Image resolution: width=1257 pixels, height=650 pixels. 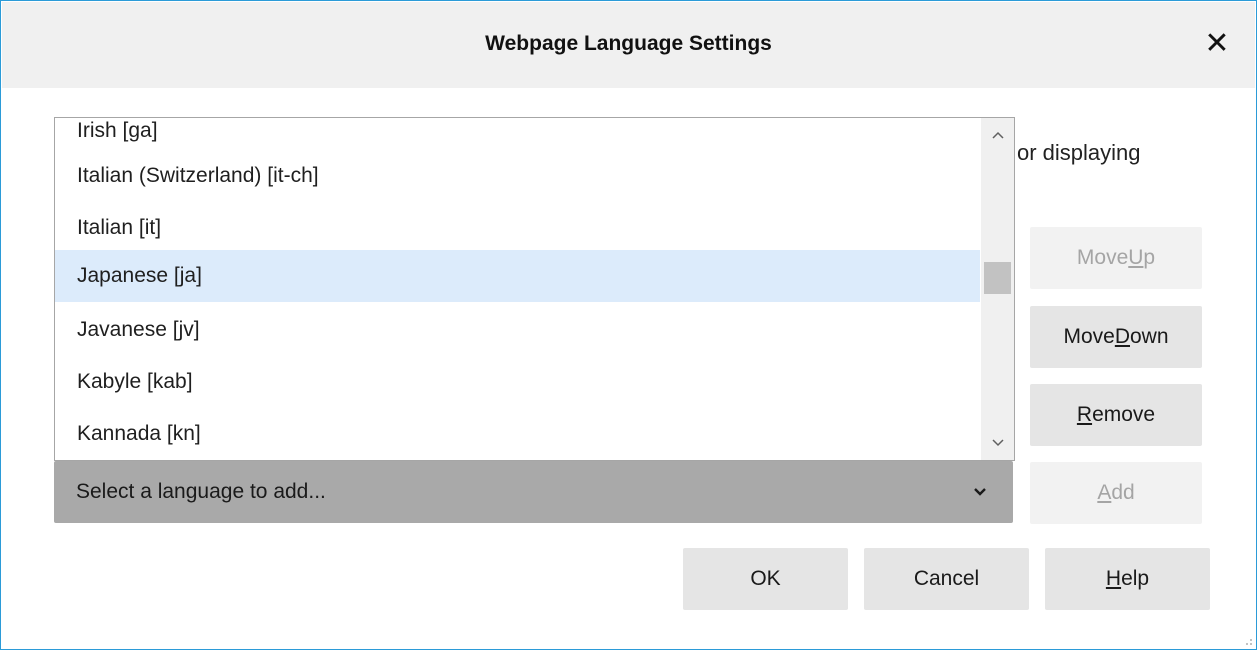 I want to click on list-item: Kabyle [kab], so click(x=517, y=382).